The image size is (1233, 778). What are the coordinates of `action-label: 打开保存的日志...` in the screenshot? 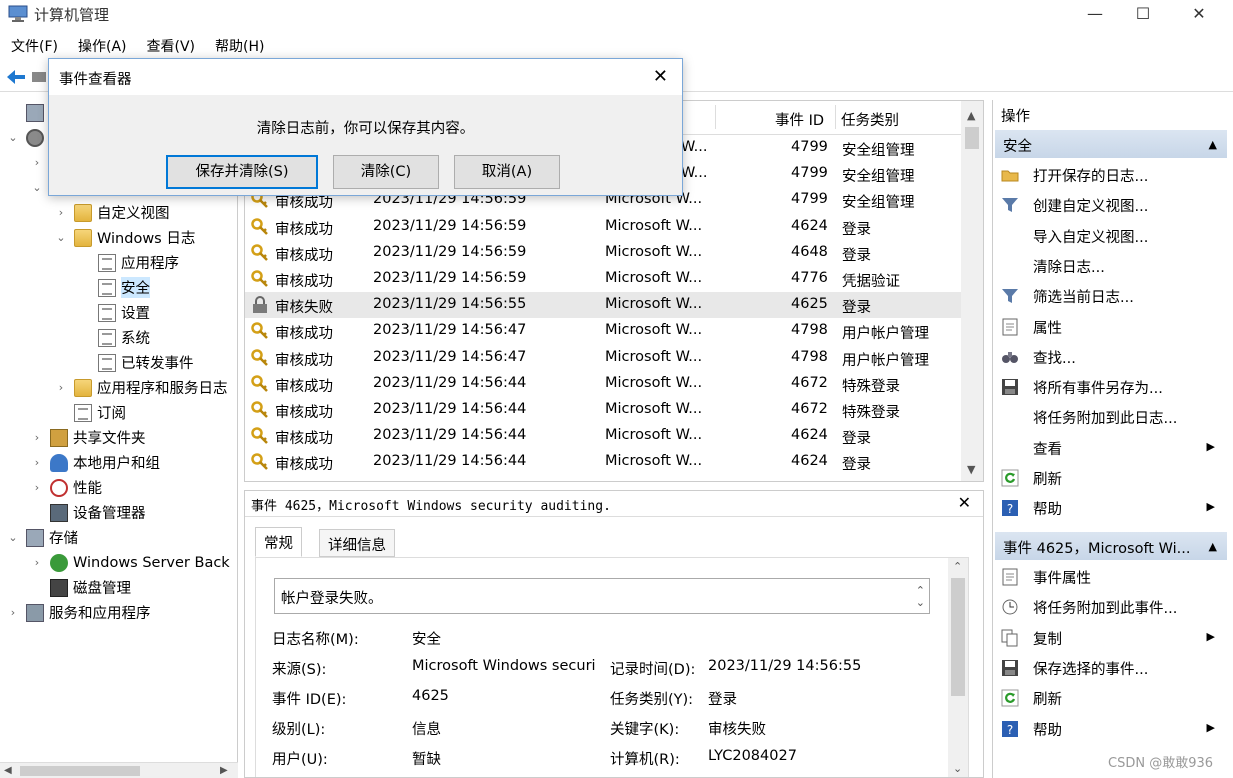 It's located at (1091, 177).